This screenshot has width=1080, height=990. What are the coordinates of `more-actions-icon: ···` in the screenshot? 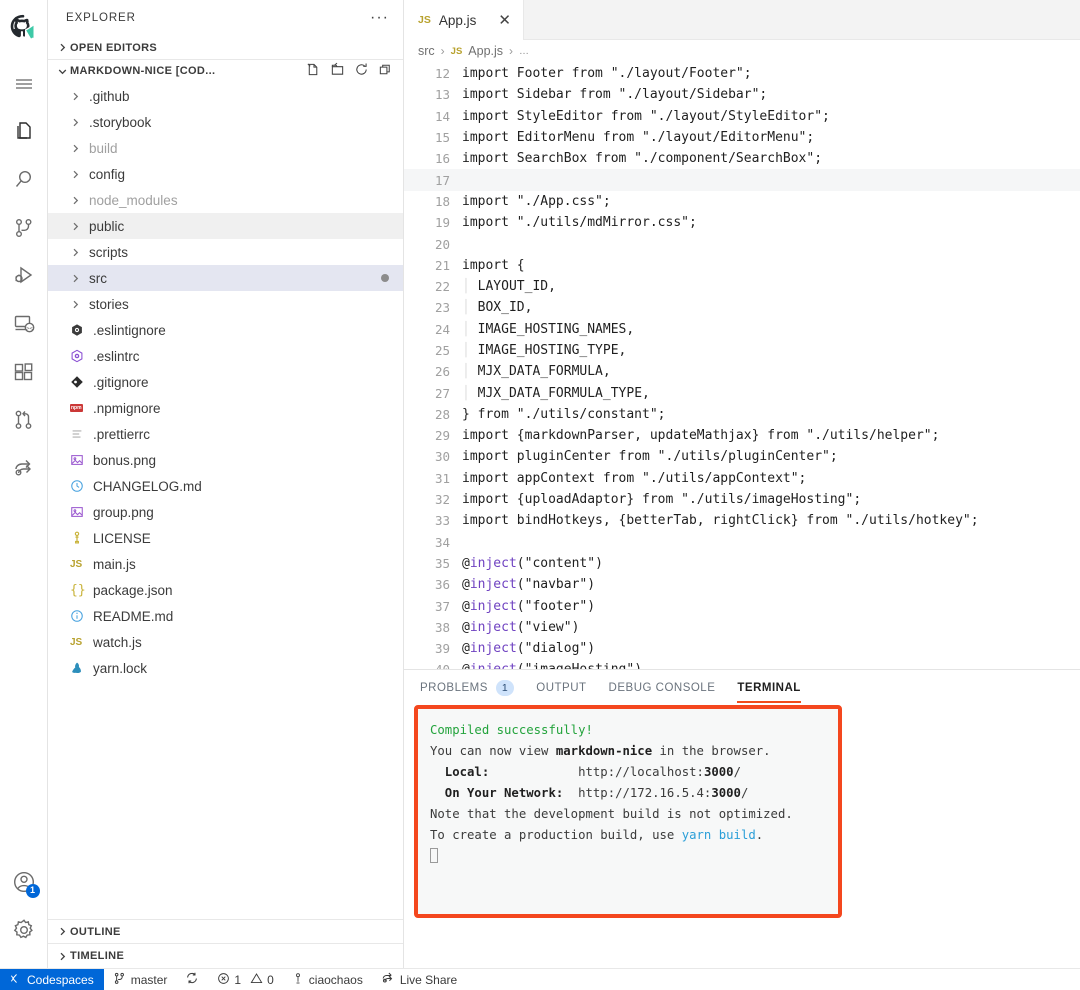 It's located at (379, 18).